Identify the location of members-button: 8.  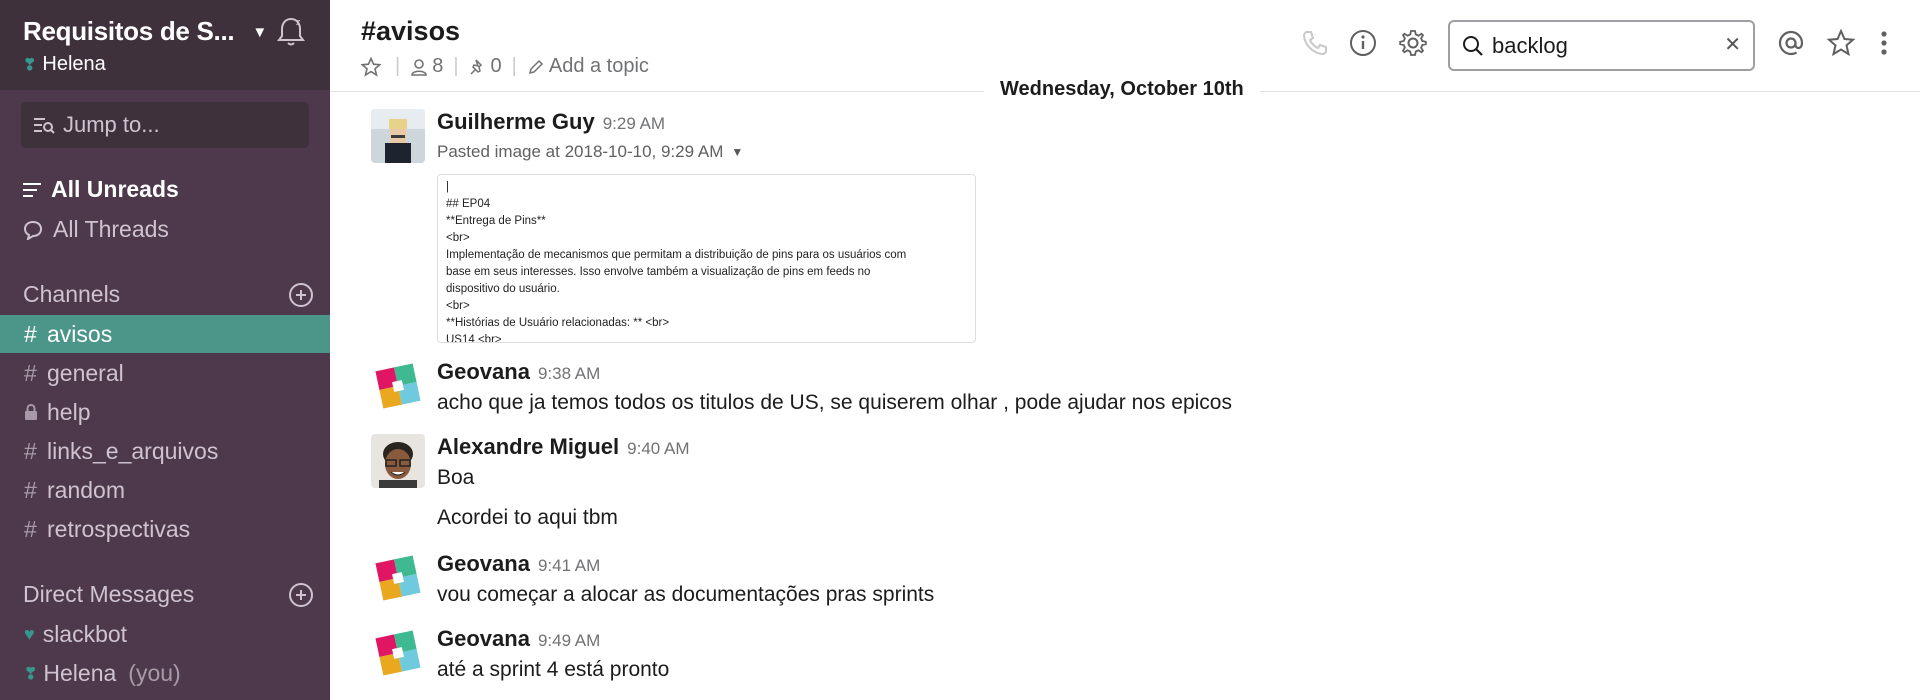
(426, 66).